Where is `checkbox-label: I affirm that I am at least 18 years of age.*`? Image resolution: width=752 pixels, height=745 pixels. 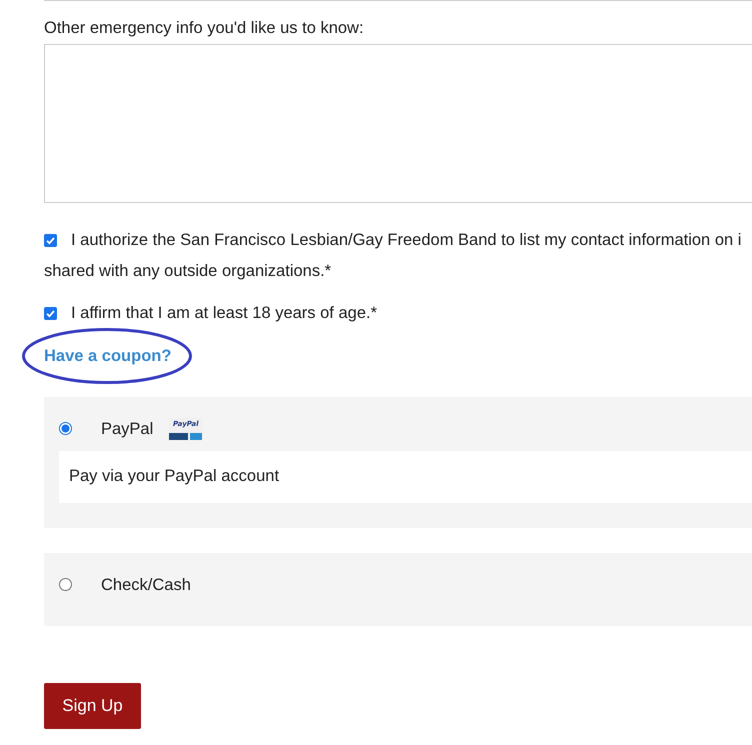
checkbox-label: I affirm that I am at least 18 years of age.* is located at coordinates (224, 313).